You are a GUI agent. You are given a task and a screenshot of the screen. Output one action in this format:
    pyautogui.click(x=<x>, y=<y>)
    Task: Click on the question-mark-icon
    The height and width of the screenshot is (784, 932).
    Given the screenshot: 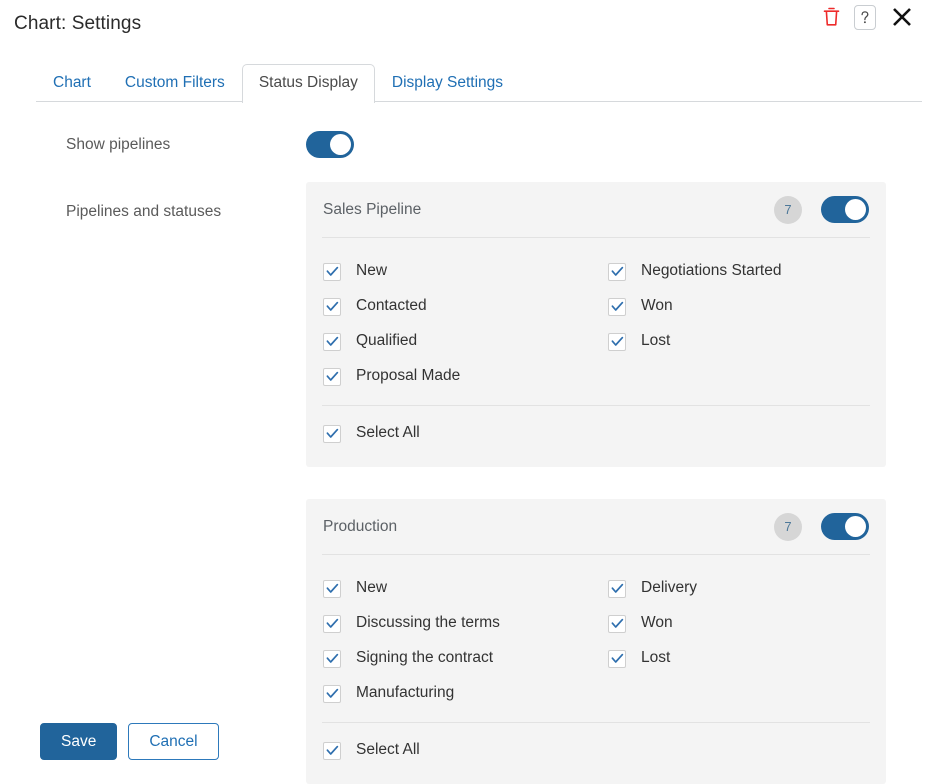 What is the action you would take?
    pyautogui.click(x=865, y=16)
    